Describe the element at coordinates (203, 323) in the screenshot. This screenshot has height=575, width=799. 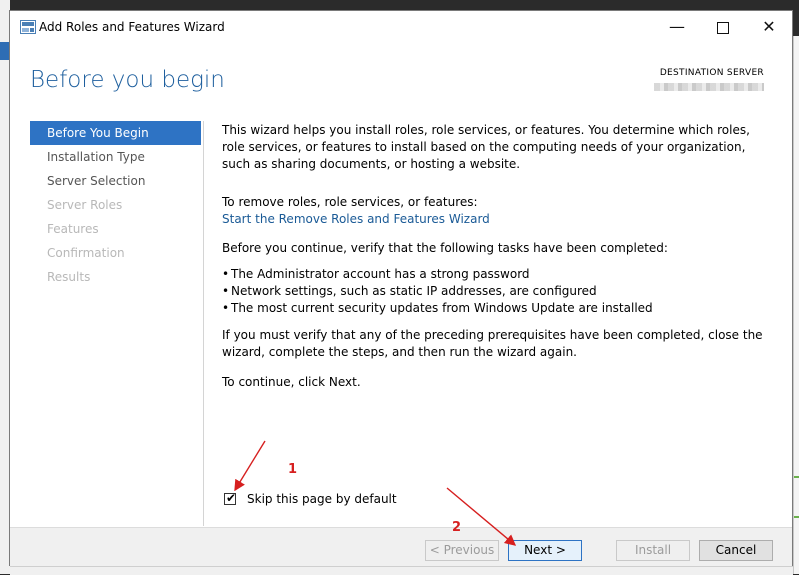
I see `nav-divider` at that location.